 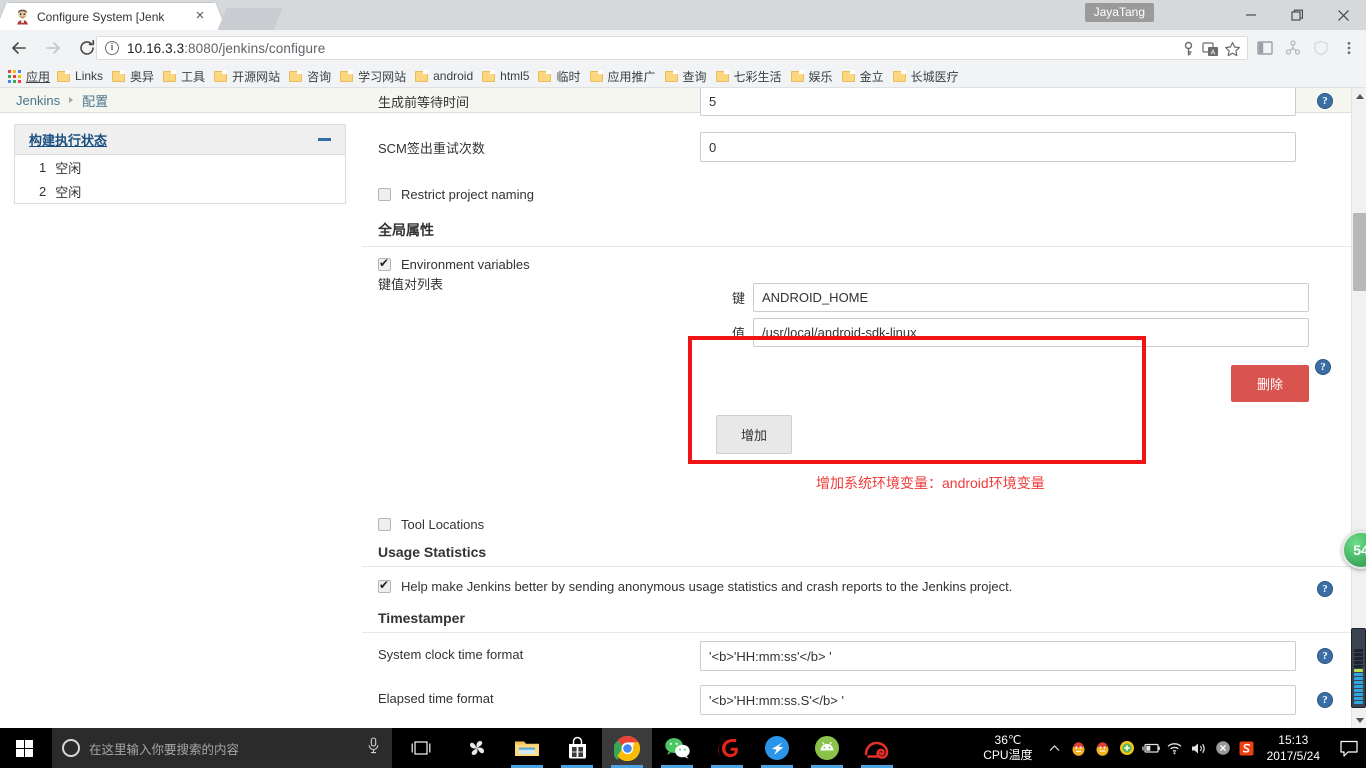 What do you see at coordinates (813, 76) in the screenshot?
I see `bookmark-item: 娱乐` at bounding box center [813, 76].